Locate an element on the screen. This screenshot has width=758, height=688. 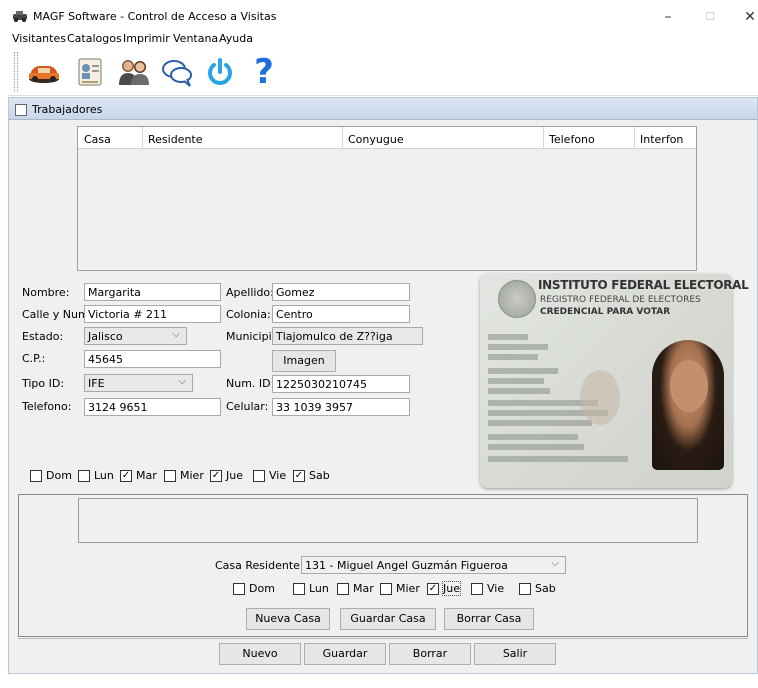
house-day-jue-checkbox: ✓ Jue is located at coordinates (444, 588).